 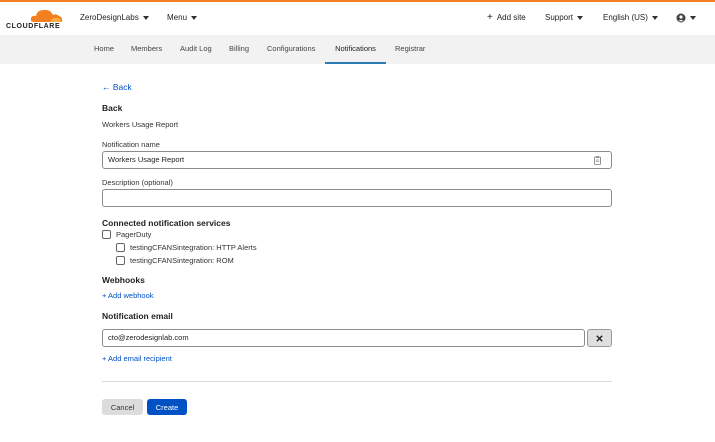 I want to click on menu-label: Menu, so click(x=177, y=17).